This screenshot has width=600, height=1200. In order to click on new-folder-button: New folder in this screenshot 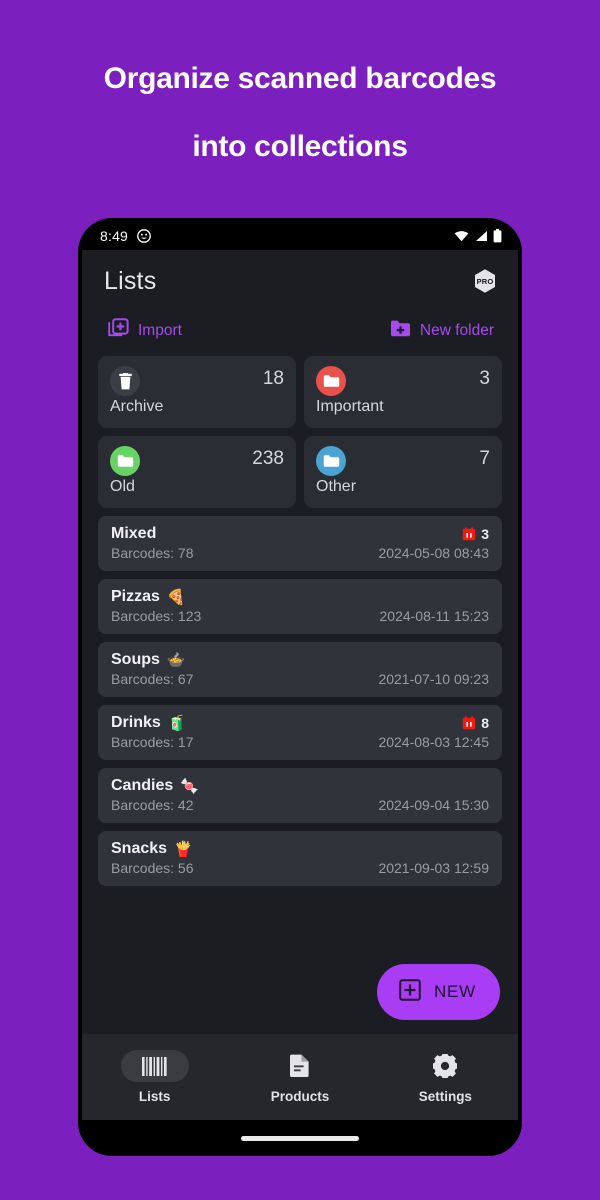, I will do `click(442, 331)`.